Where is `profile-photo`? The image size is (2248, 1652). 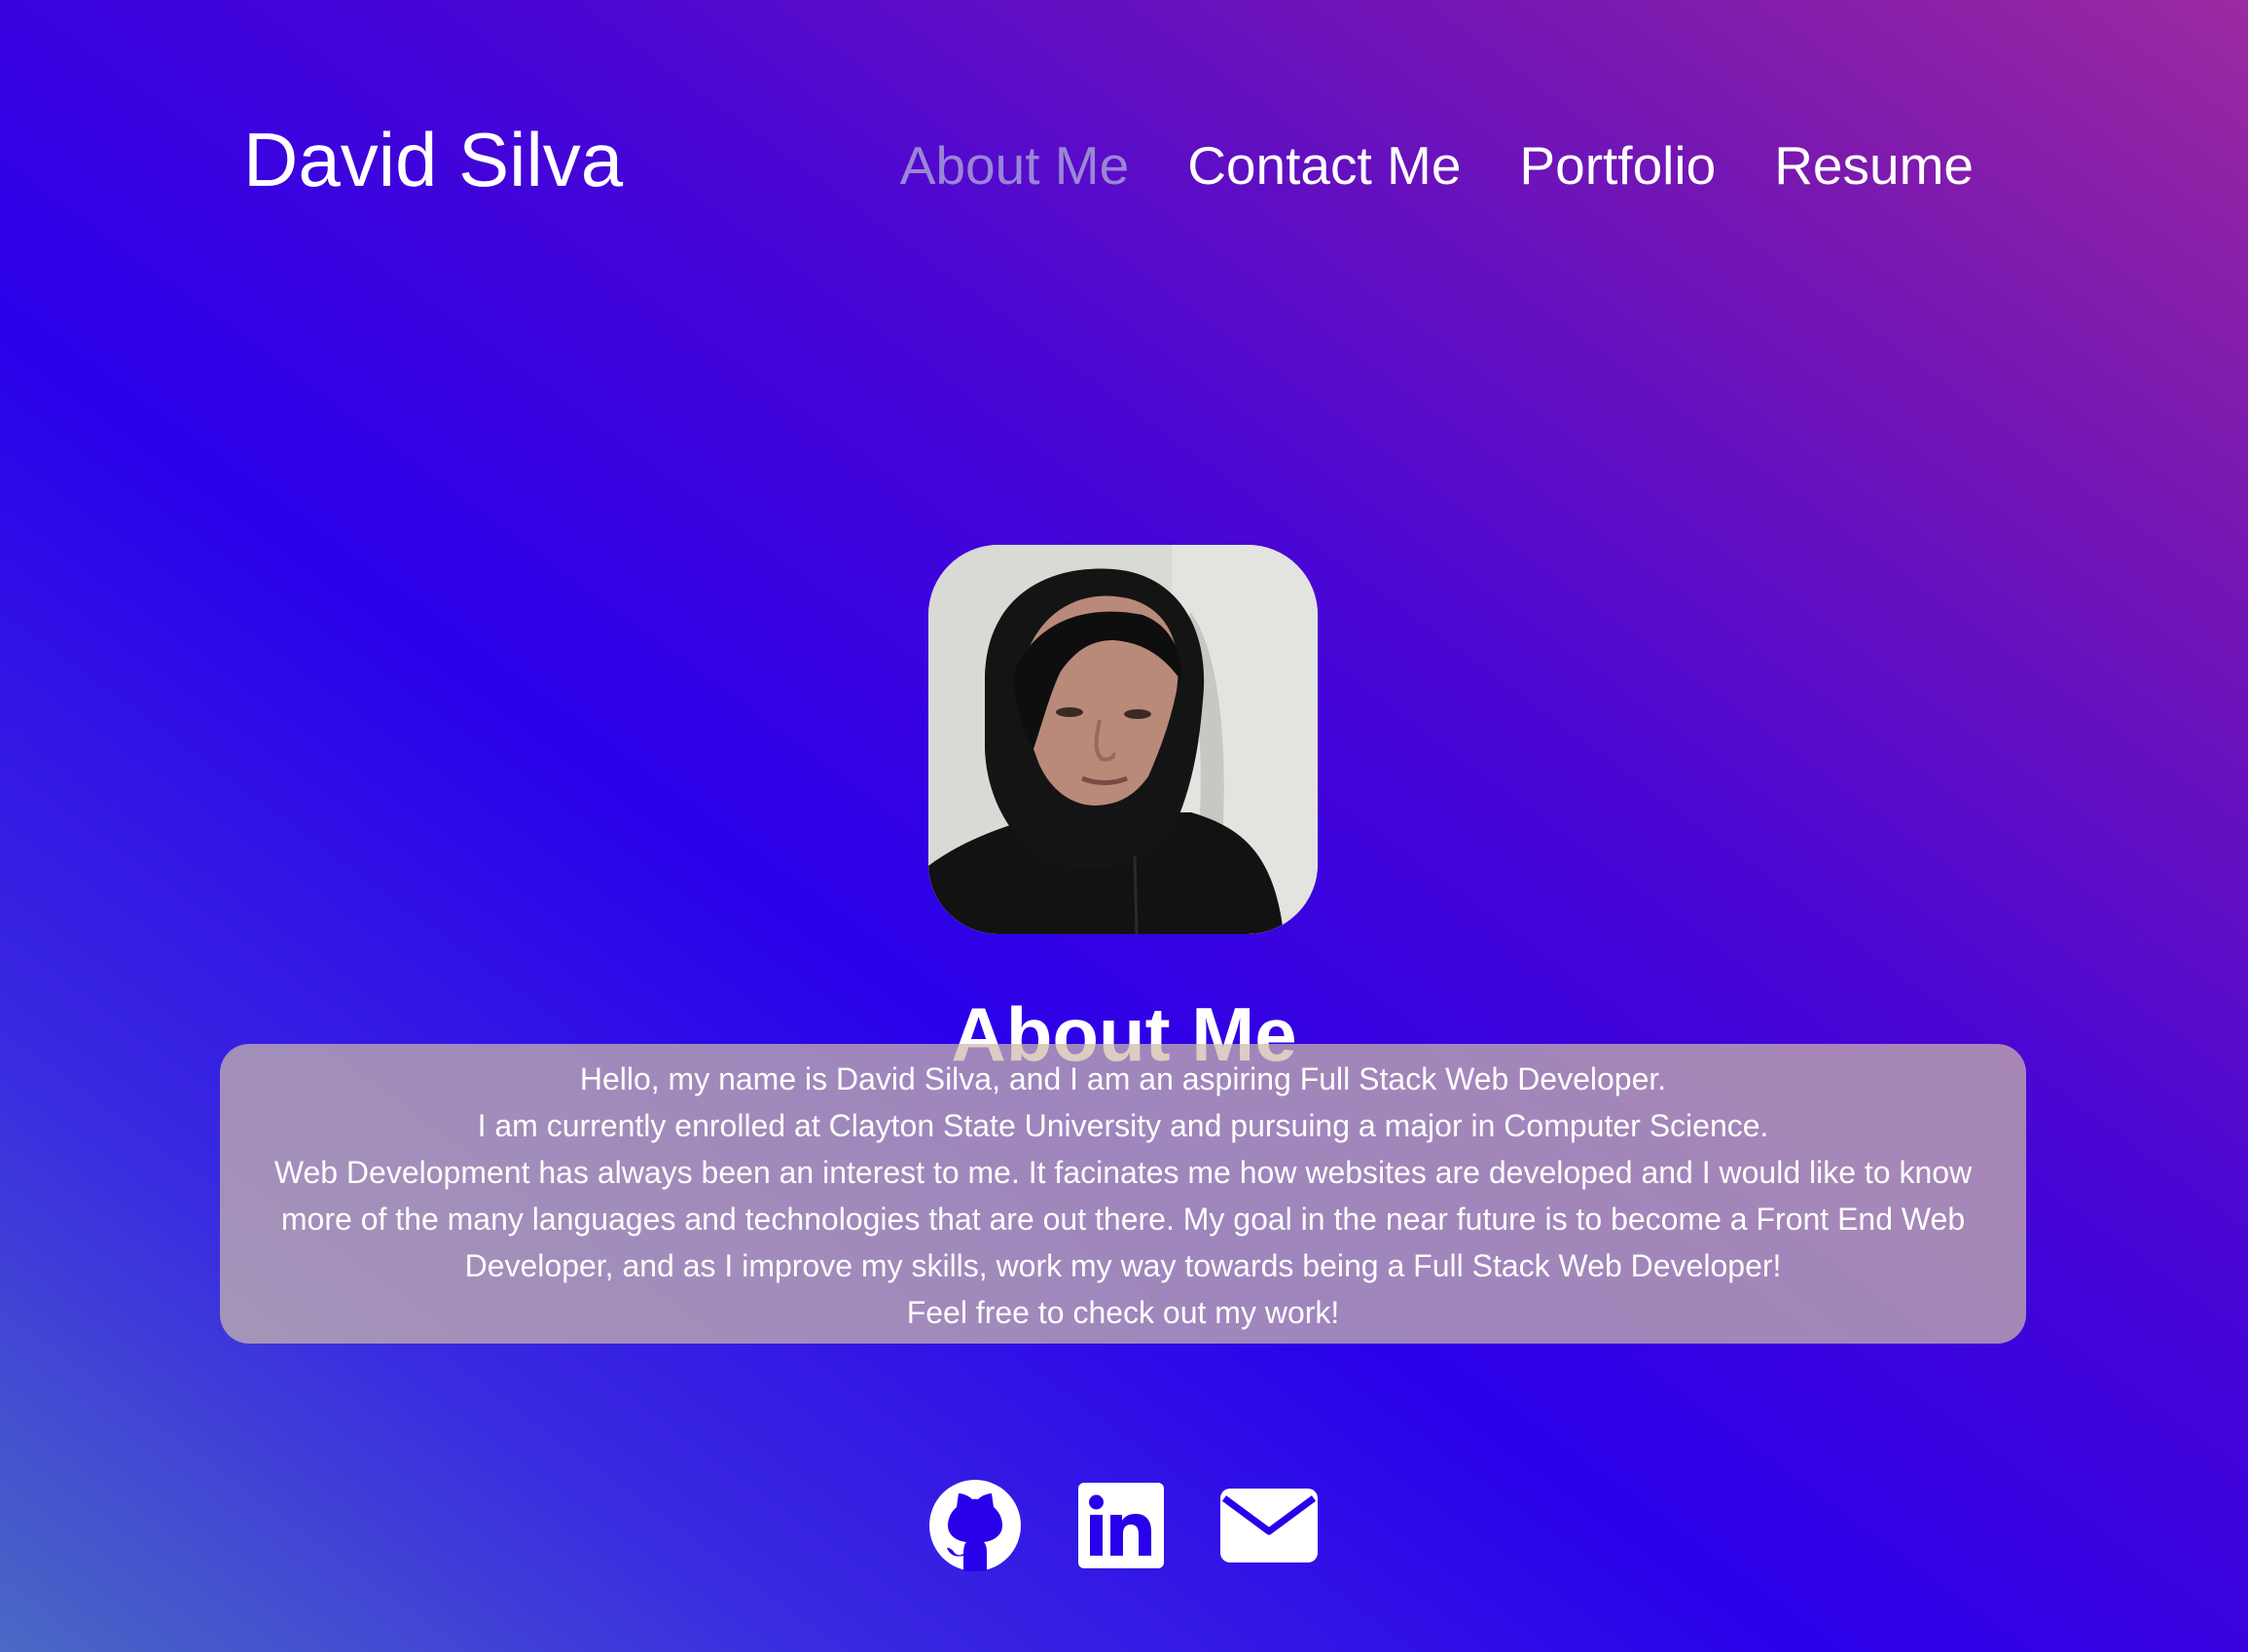
profile-photo is located at coordinates (1123, 739).